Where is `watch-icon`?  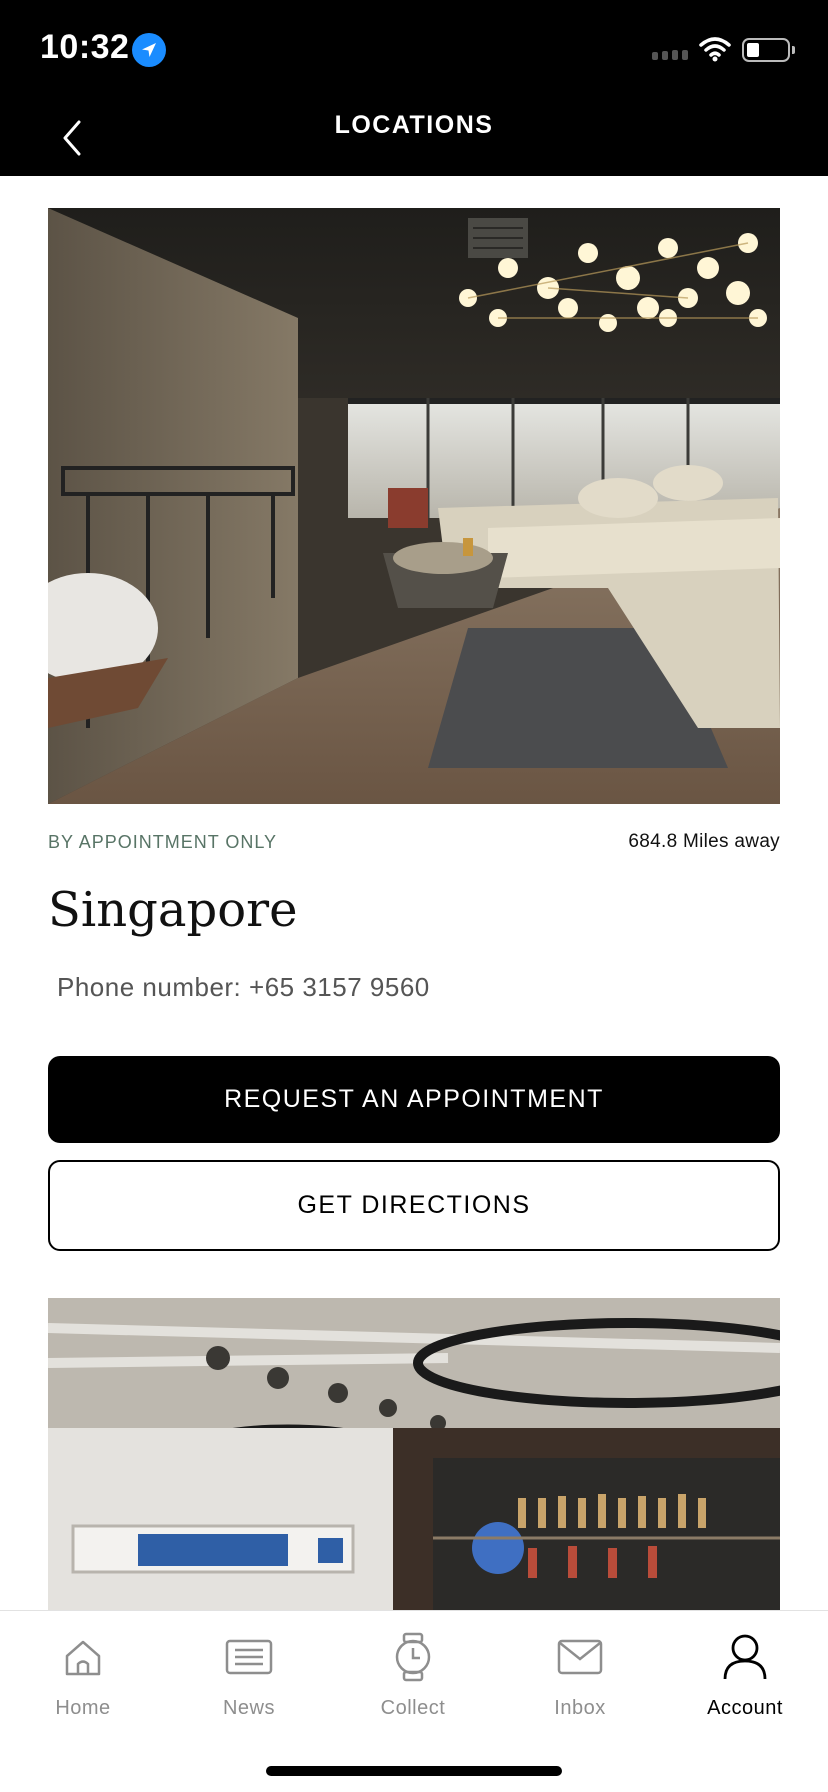 watch-icon is located at coordinates (413, 1657).